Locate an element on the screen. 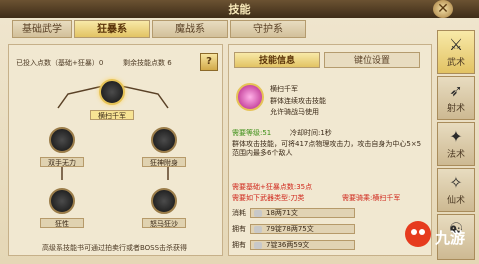 The height and width of the screenshot is (264, 479). tab-berserk: 狂暴系 is located at coordinates (112, 29).